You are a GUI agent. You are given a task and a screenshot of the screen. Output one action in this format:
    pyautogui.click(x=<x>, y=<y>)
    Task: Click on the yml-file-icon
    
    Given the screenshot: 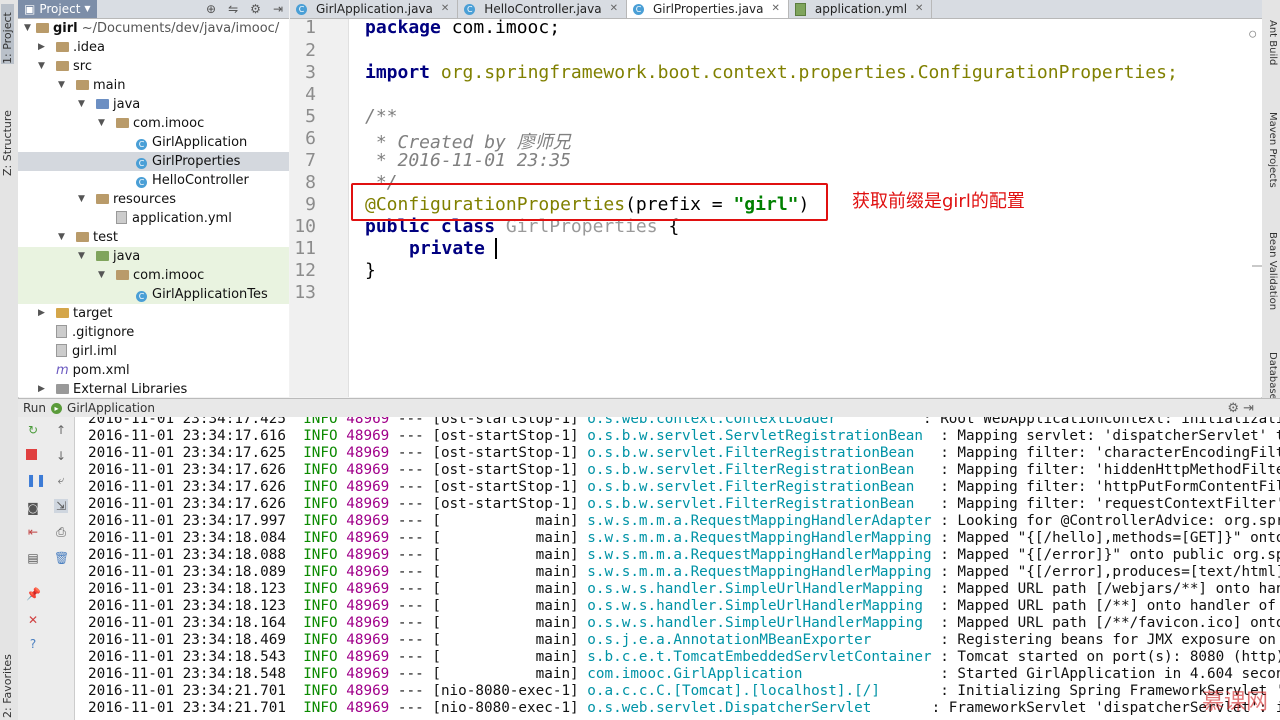 What is the action you would take?
    pyautogui.click(x=800, y=9)
    